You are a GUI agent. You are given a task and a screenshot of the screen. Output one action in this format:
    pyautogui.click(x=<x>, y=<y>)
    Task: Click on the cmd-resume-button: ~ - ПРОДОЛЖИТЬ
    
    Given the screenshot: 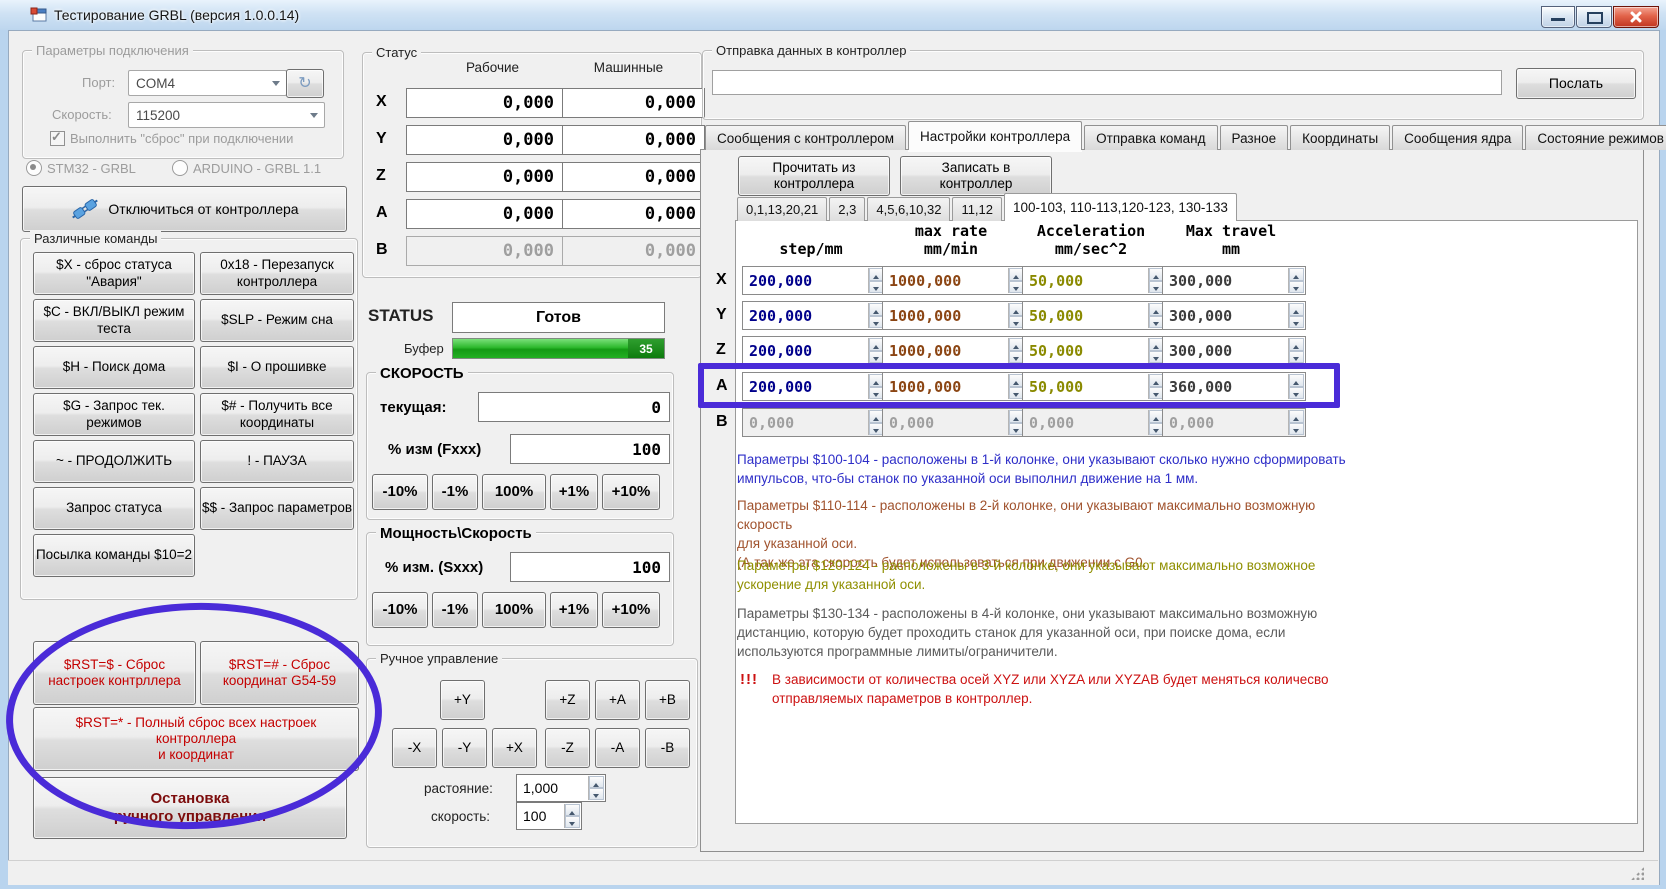 What is the action you would take?
    pyautogui.click(x=114, y=461)
    